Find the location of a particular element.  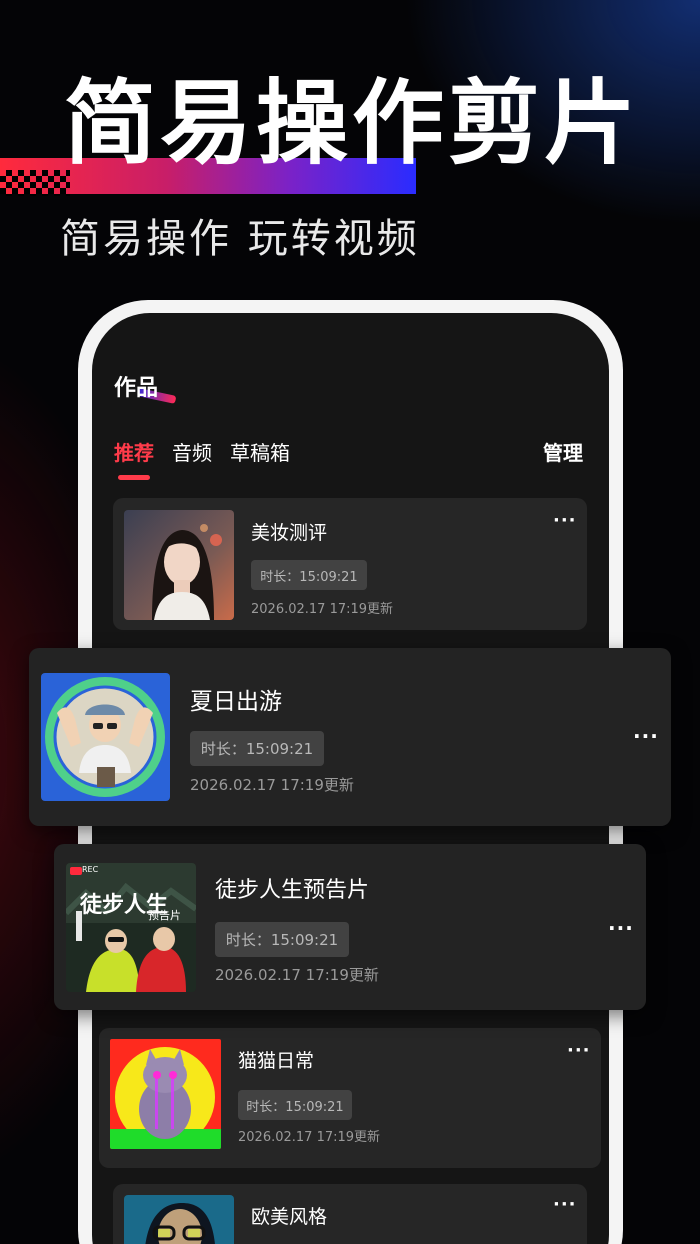

tab-recommend: 推荐 is located at coordinates (134, 458).